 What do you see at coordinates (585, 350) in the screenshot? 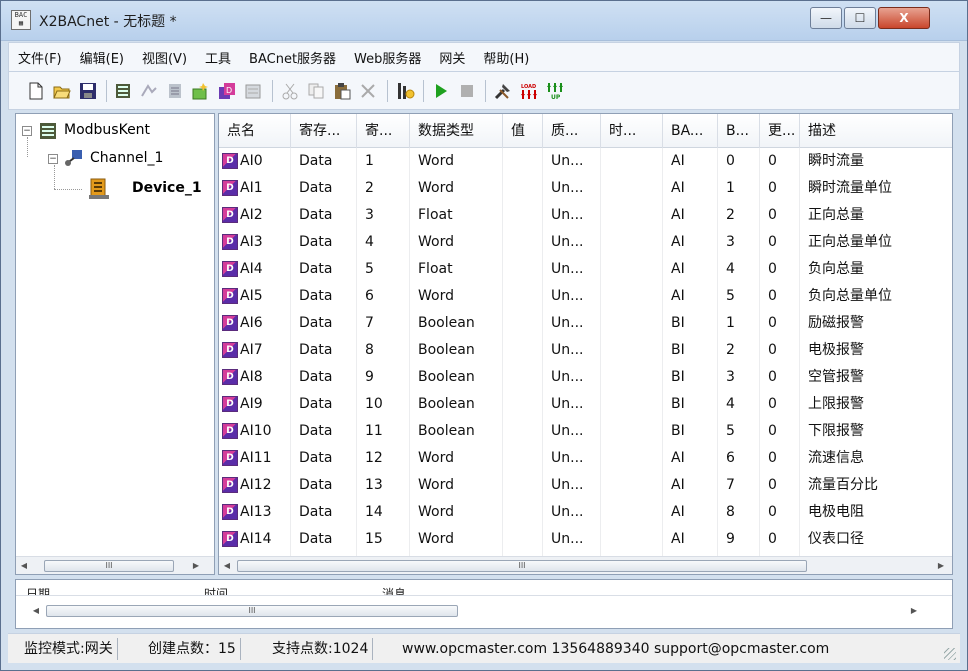
I see `table-row: D AI7 Data 8 Boolean Un... BI 2 0 电极报警` at bounding box center [585, 350].